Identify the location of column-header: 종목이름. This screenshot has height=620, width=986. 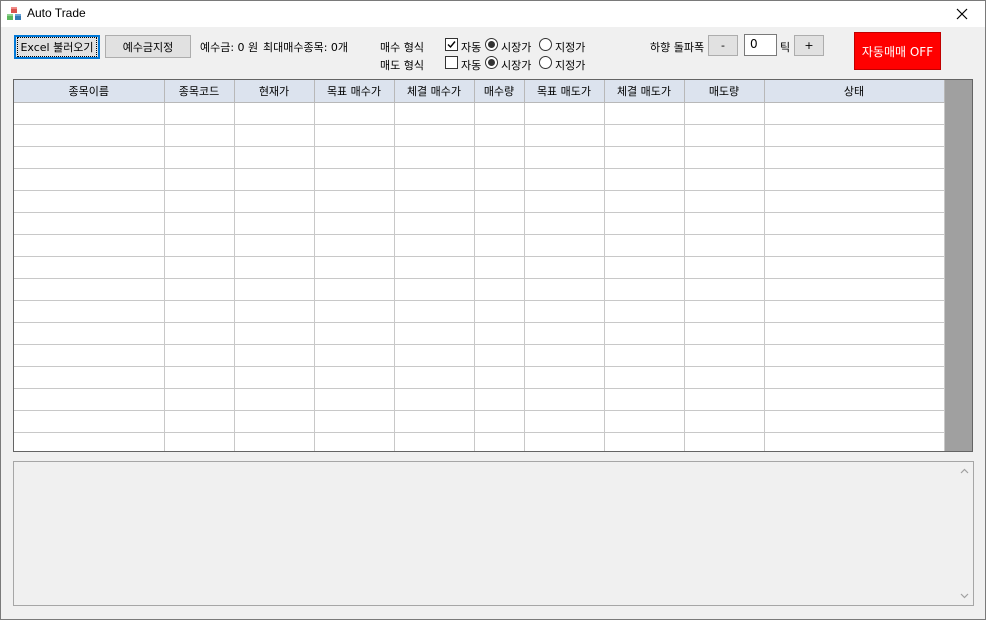
(89, 91).